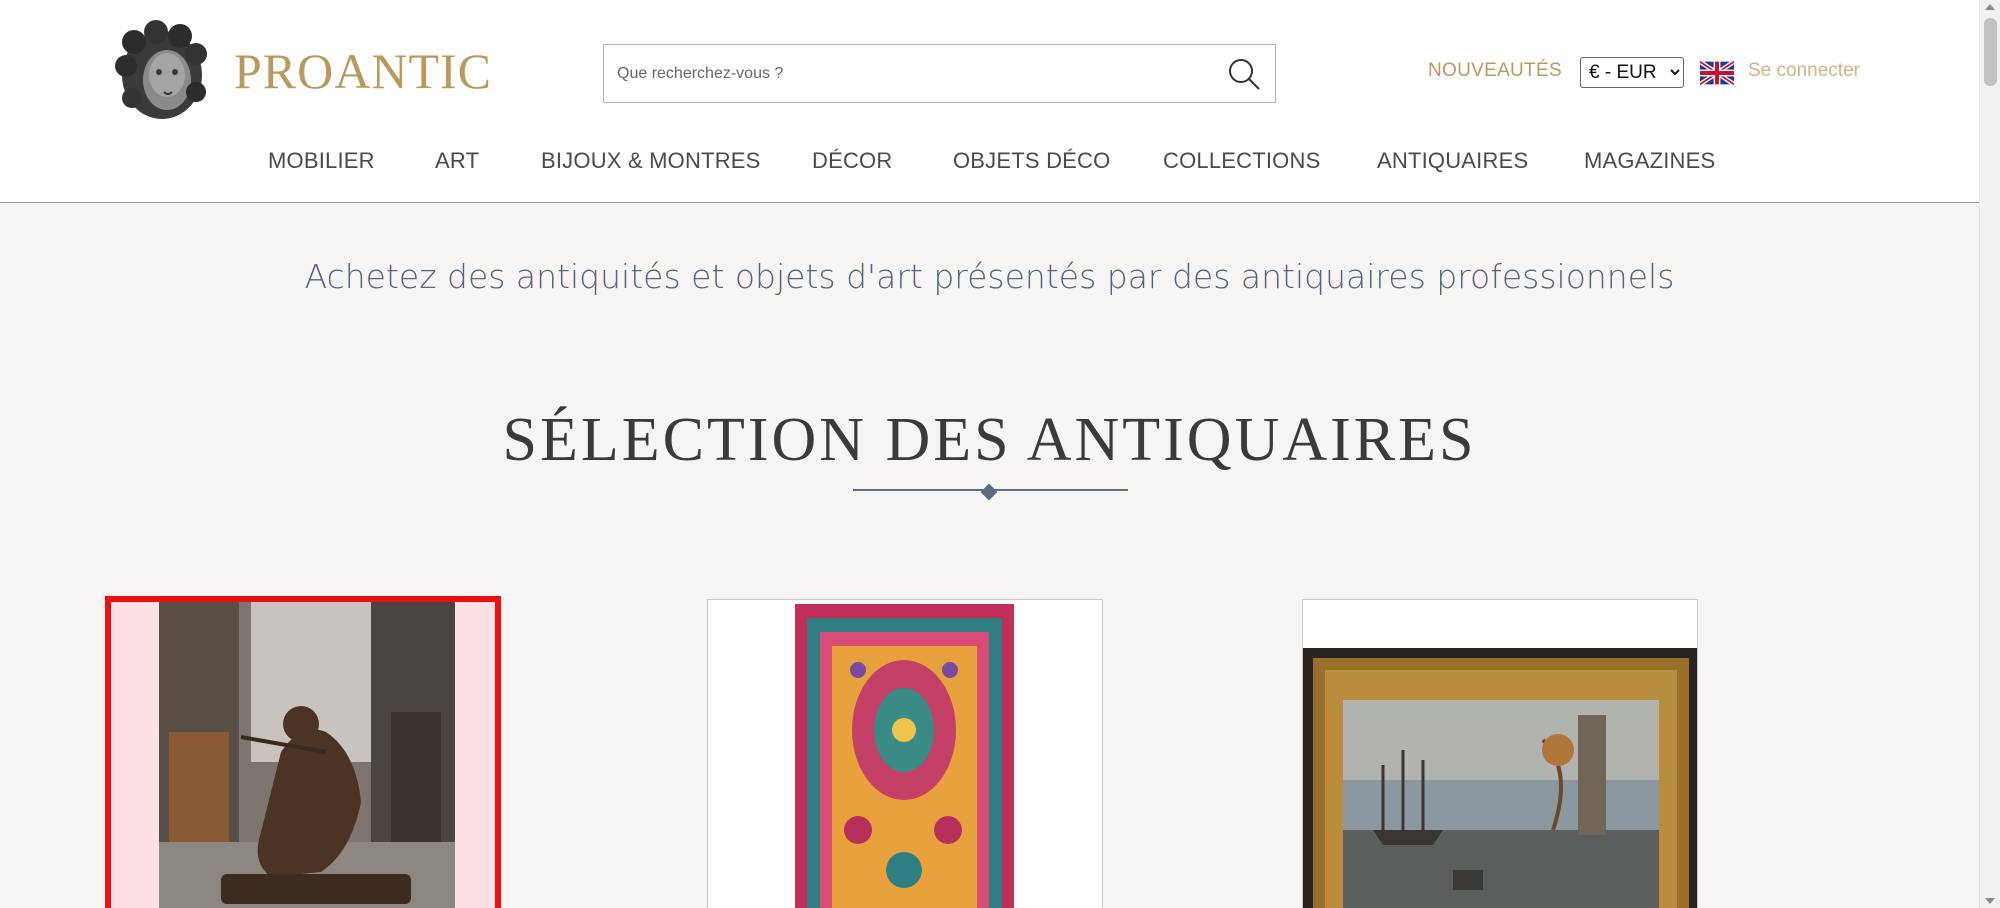 The image size is (2000, 908). Describe the element at coordinates (1989, 454) in the screenshot. I see `page-scrollbar` at that location.